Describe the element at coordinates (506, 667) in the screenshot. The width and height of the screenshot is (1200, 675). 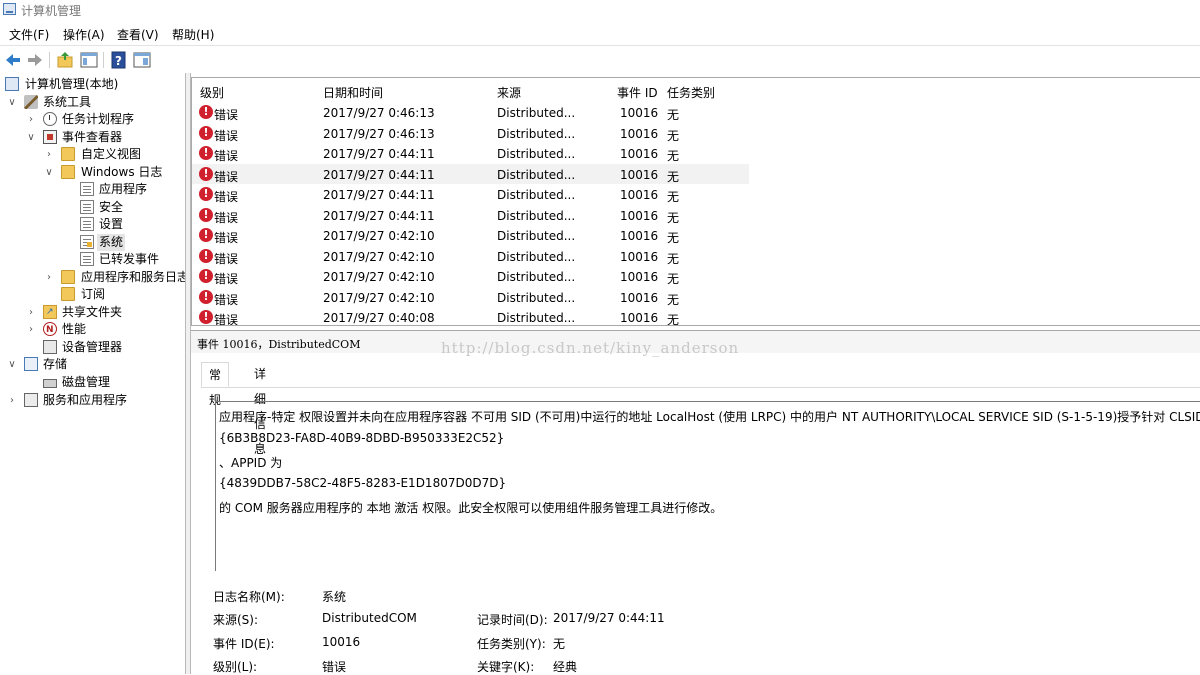
I see `keywords-label: 关键字(K):` at that location.